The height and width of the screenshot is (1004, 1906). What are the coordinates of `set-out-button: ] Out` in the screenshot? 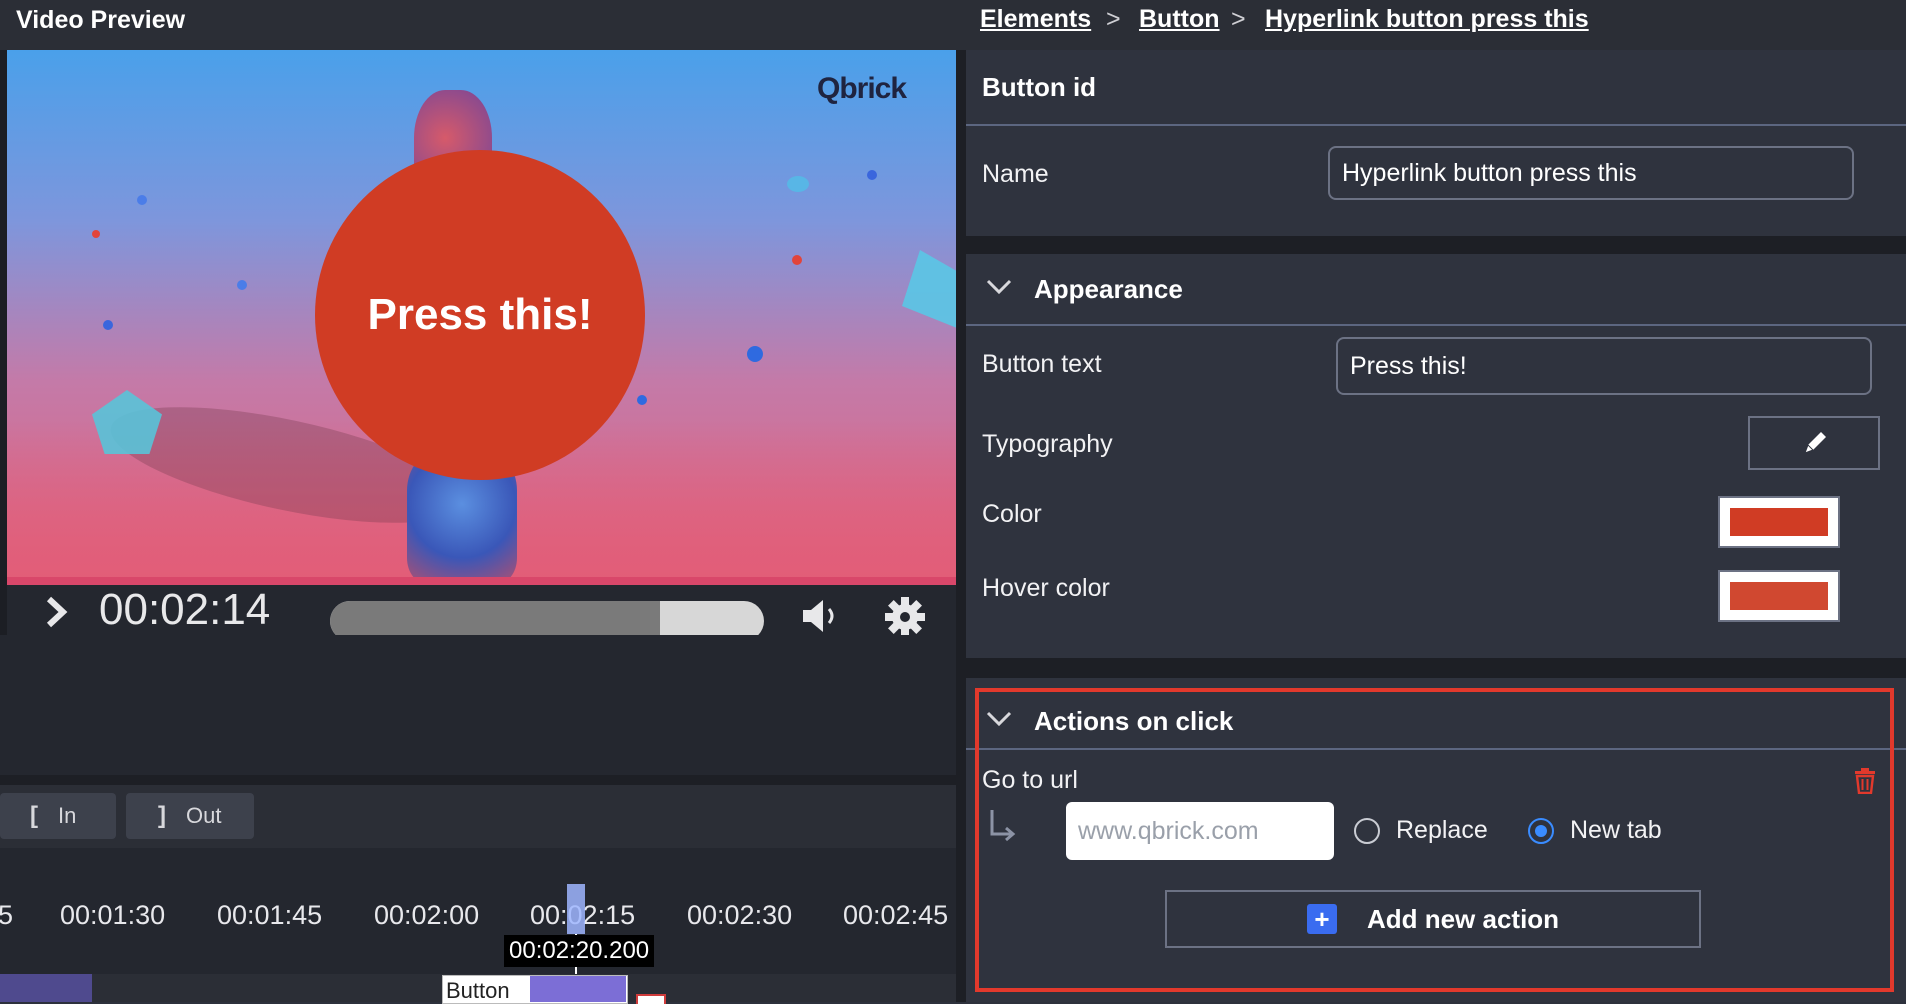 It's located at (190, 816).